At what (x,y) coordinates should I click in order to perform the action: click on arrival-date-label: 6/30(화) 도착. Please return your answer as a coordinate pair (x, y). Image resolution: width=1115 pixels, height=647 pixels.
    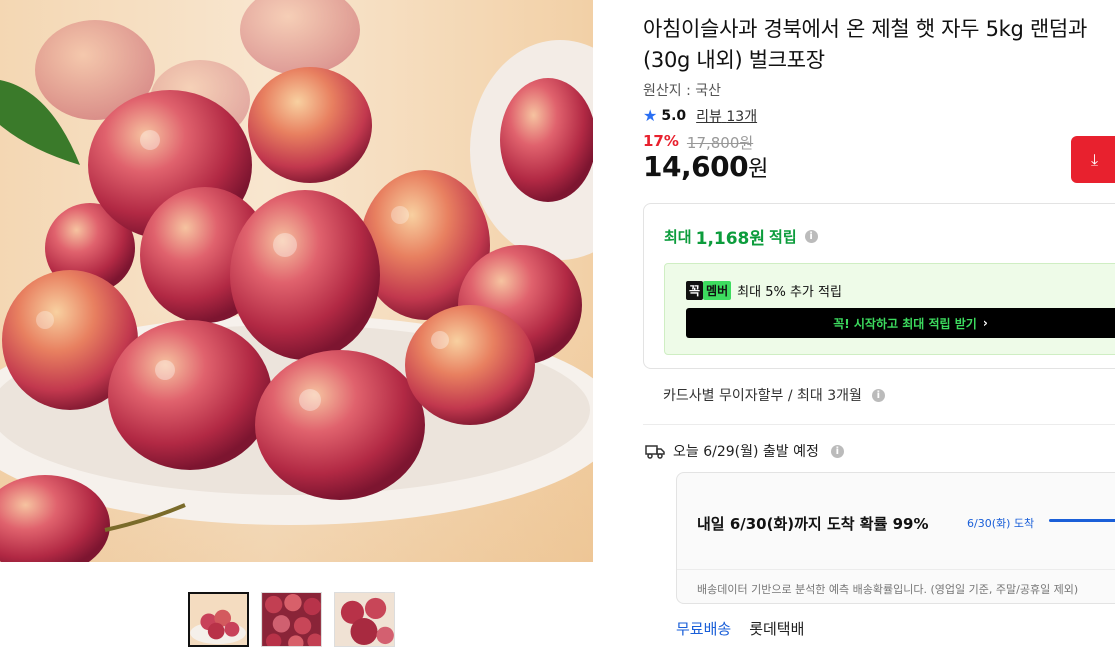
    Looking at the image, I should click on (1001, 523).